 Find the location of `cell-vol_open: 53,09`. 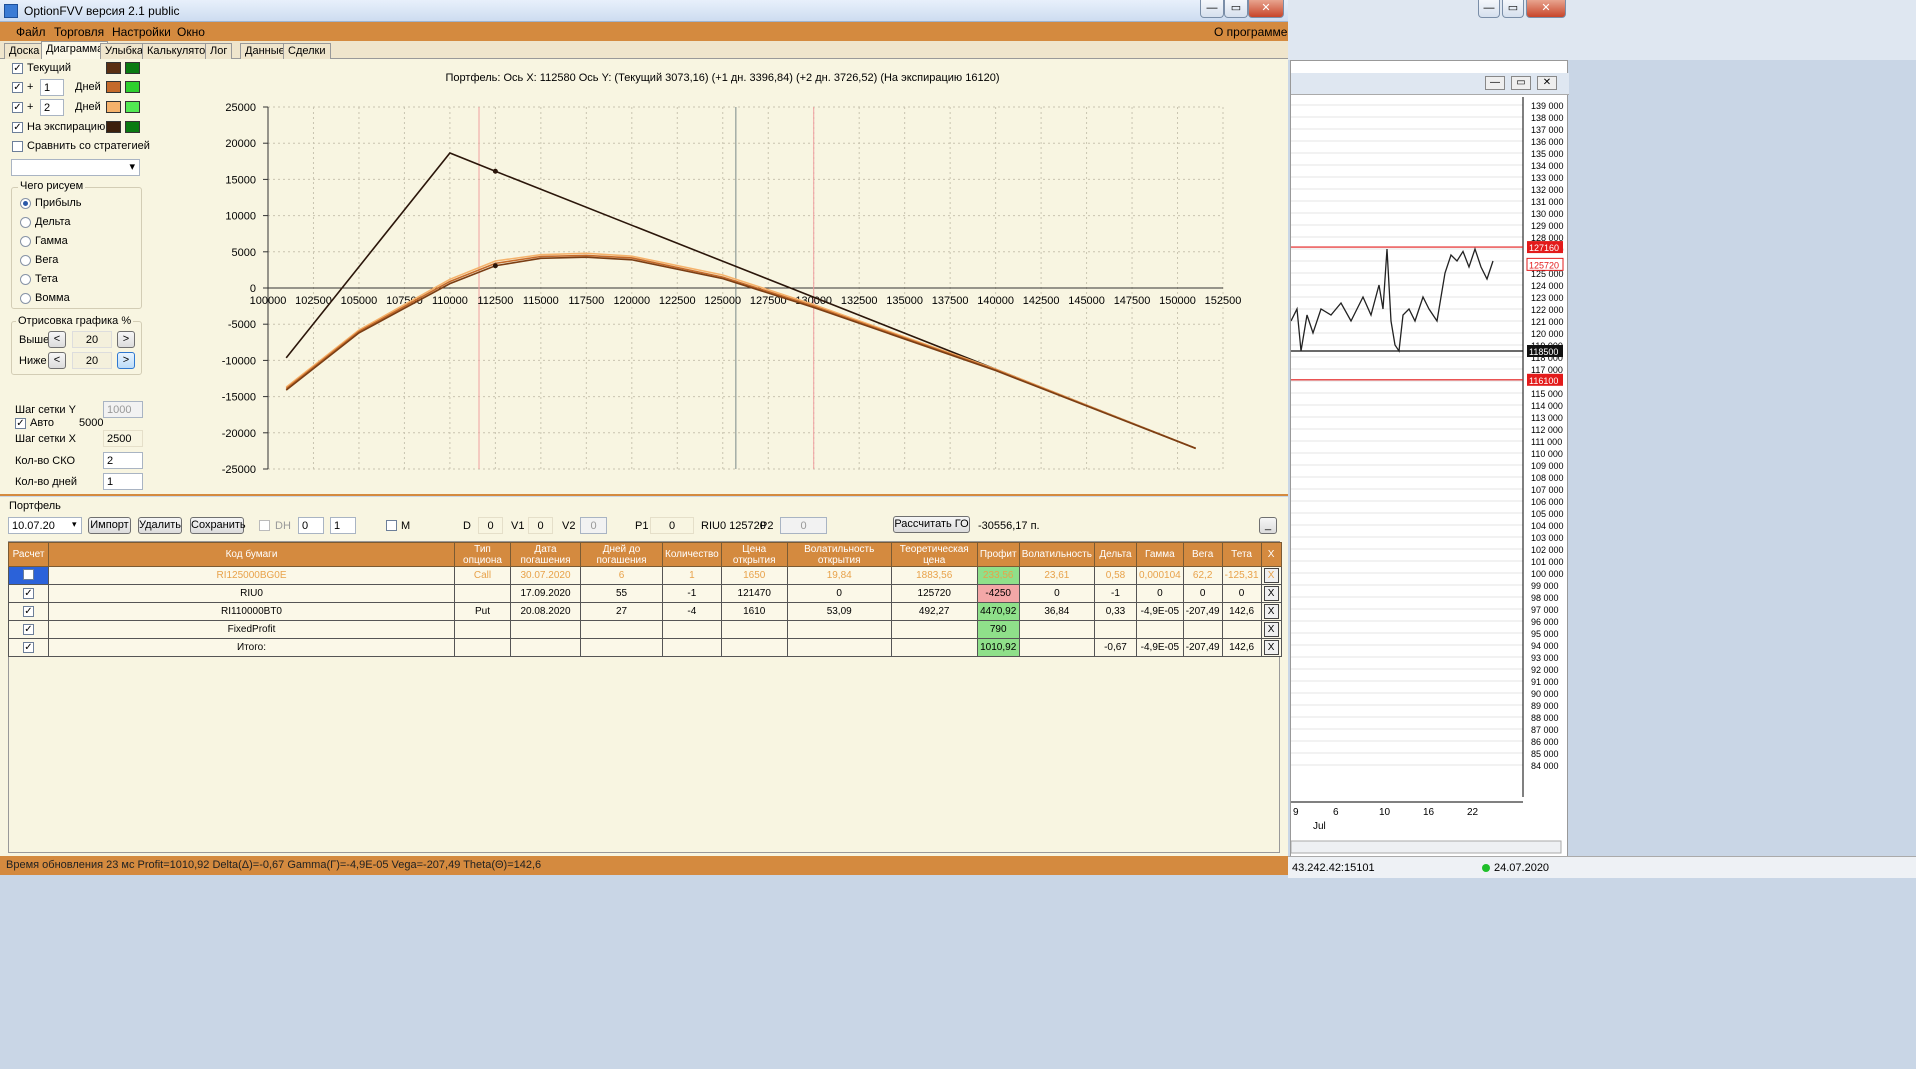

cell-vol_open: 53,09 is located at coordinates (839, 611).